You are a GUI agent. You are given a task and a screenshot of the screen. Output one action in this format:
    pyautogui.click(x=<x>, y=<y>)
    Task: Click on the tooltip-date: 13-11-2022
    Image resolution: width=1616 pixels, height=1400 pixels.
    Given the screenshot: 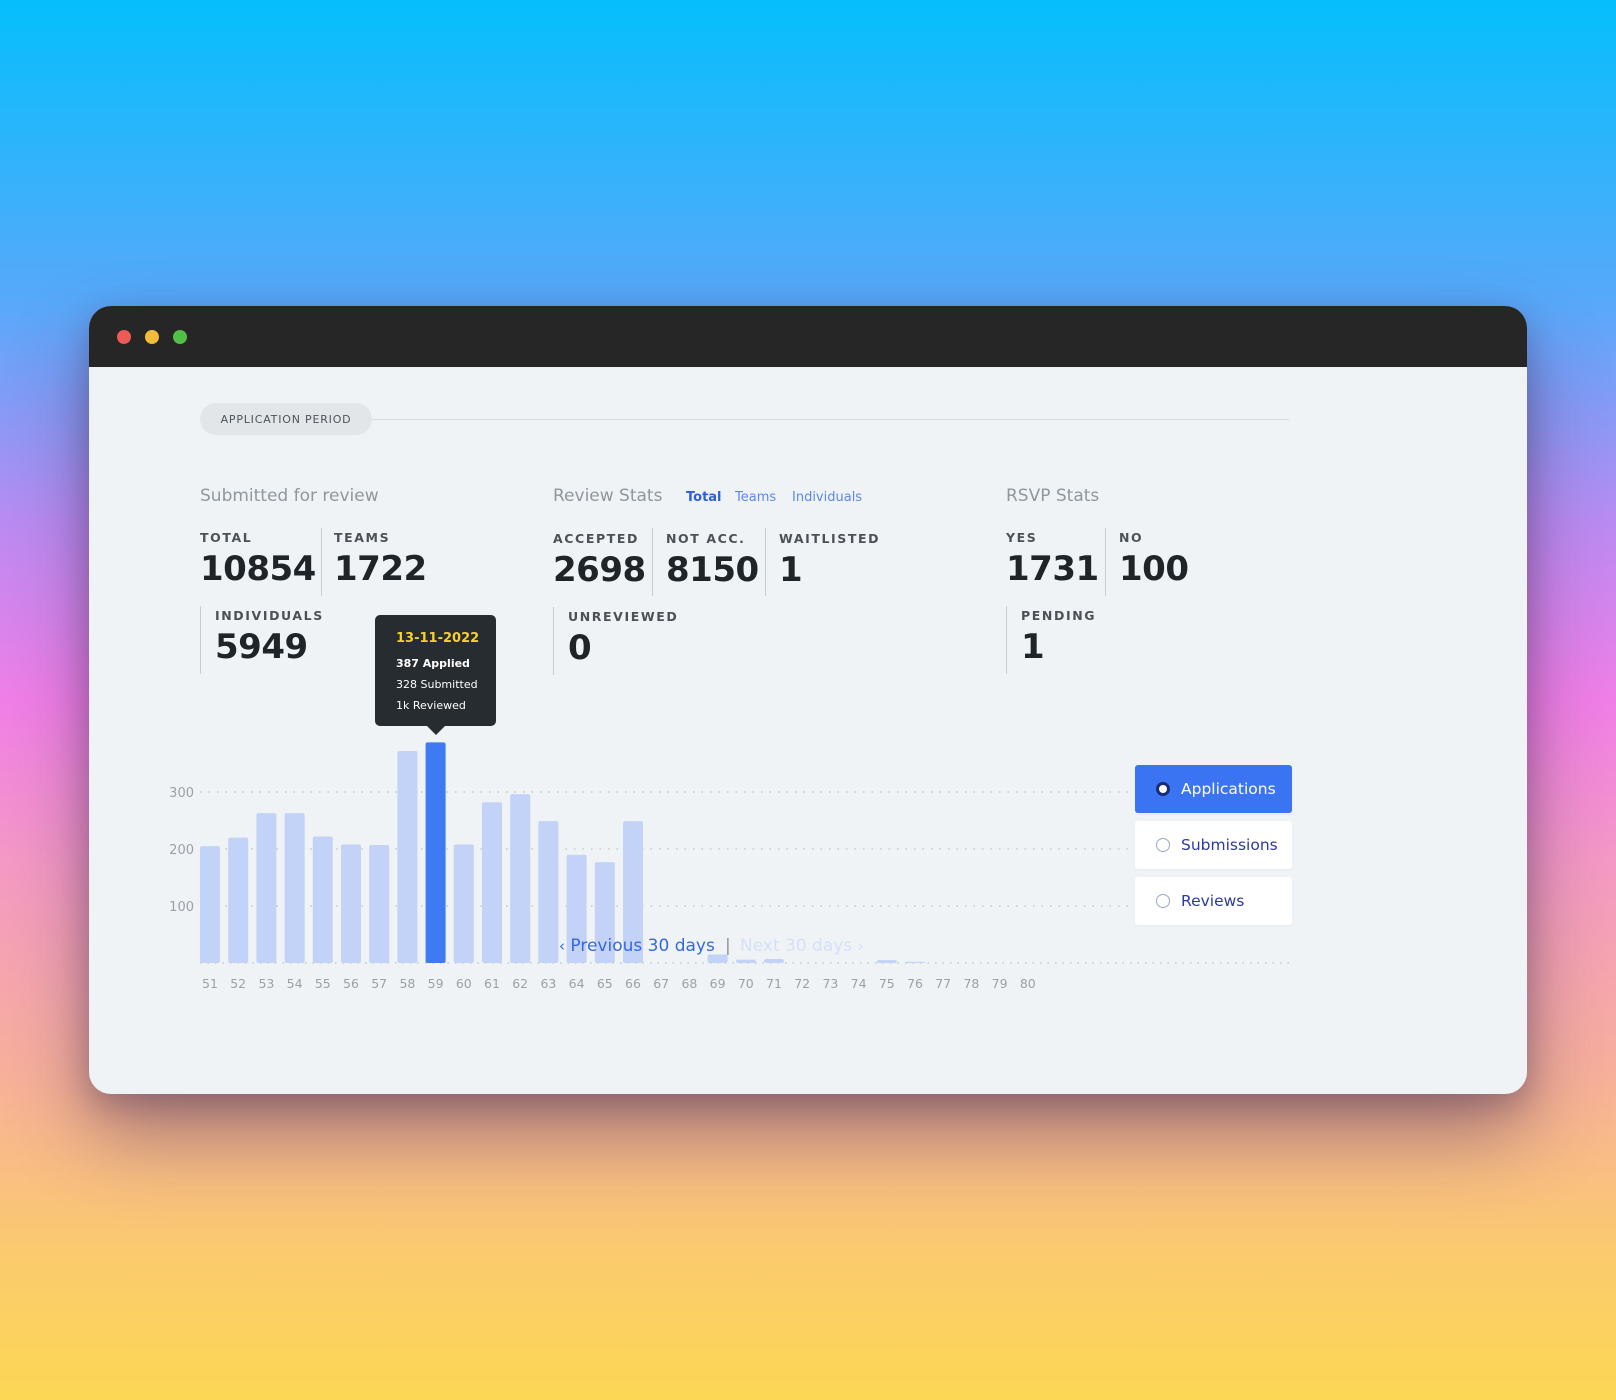 What is the action you would take?
    pyautogui.click(x=438, y=638)
    